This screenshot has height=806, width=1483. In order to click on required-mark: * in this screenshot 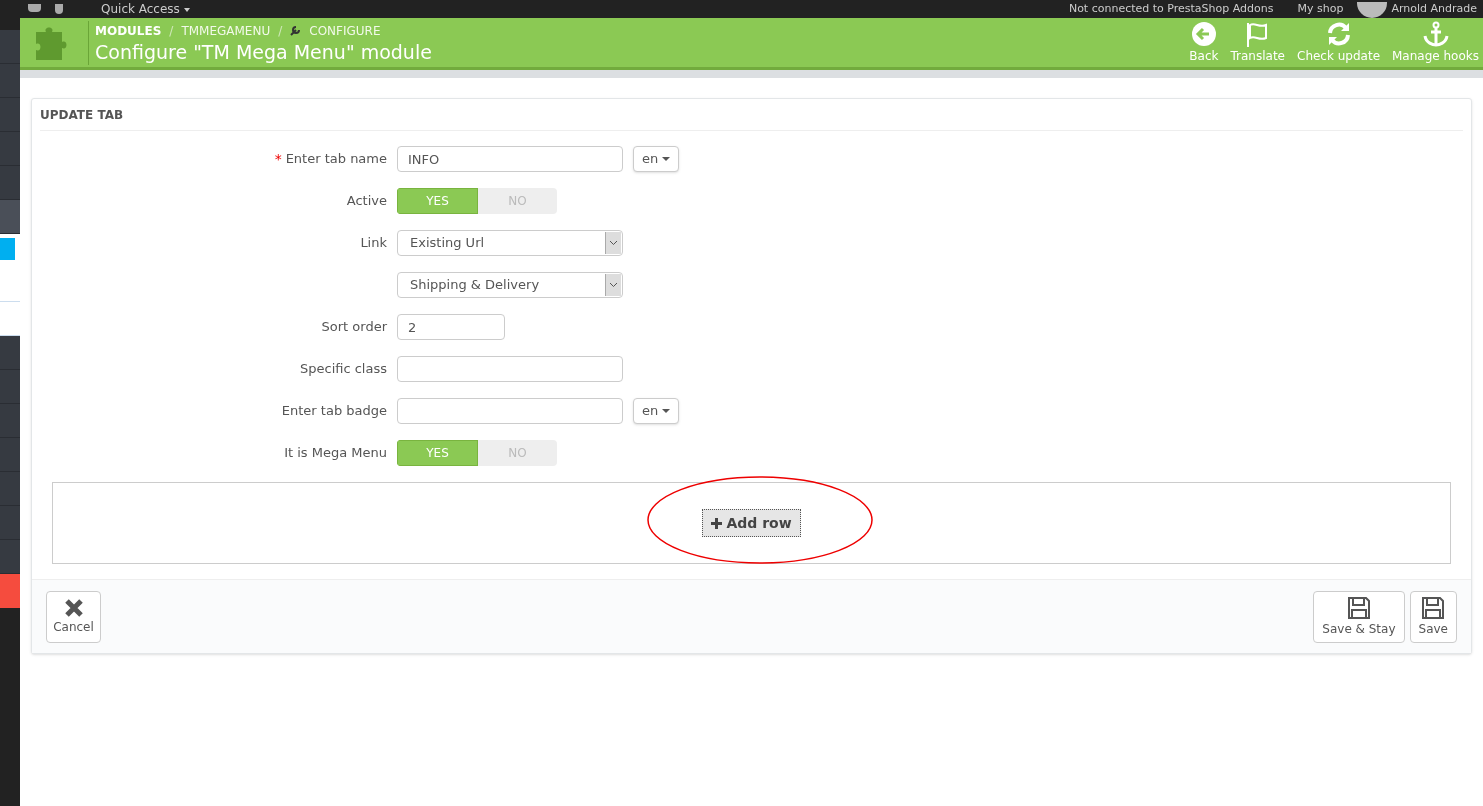, I will do `click(278, 159)`.